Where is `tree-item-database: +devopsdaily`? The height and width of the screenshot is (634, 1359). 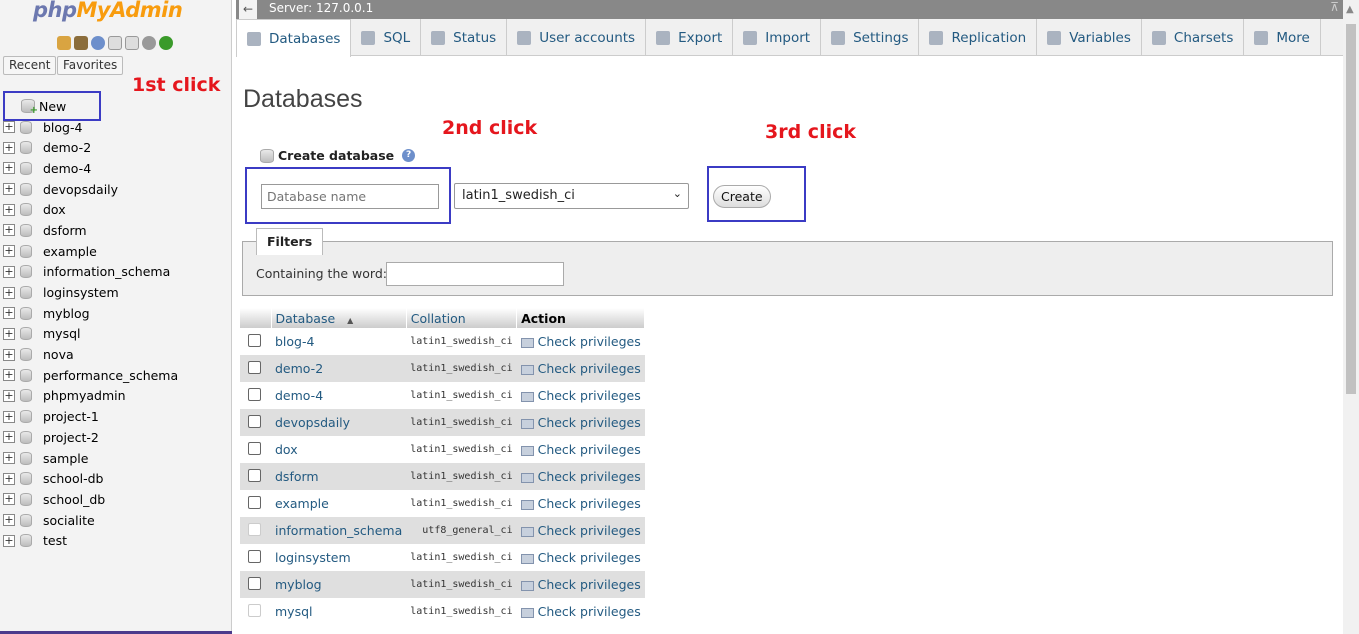
tree-item-database: +devopsdaily is located at coordinates (115, 189).